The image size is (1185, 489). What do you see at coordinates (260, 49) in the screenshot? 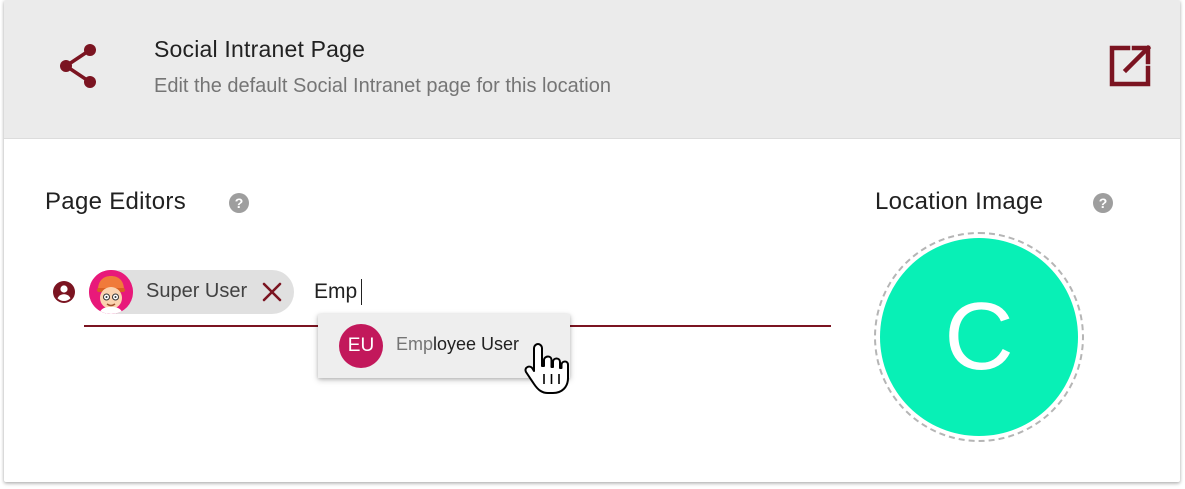
I see `page-title: Social Intranet Page` at bounding box center [260, 49].